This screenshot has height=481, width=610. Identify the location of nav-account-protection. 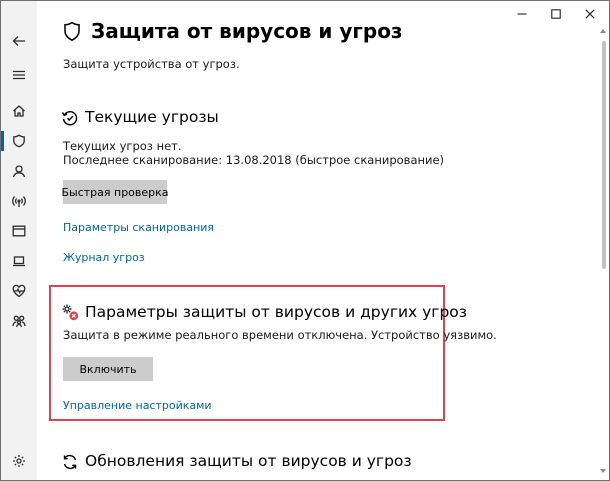
(19, 171).